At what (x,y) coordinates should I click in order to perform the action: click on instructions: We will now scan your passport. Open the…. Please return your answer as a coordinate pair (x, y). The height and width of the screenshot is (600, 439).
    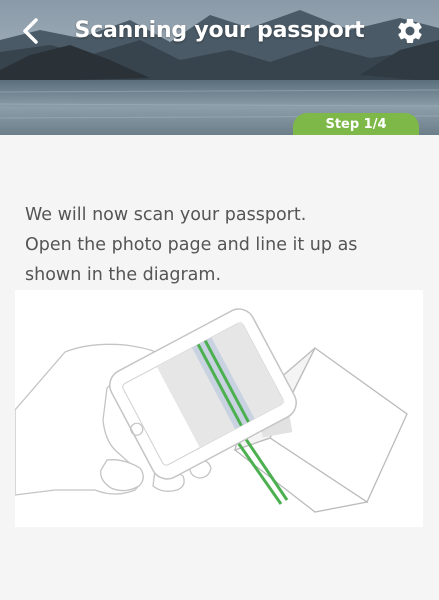
    Looking at the image, I should click on (225, 245).